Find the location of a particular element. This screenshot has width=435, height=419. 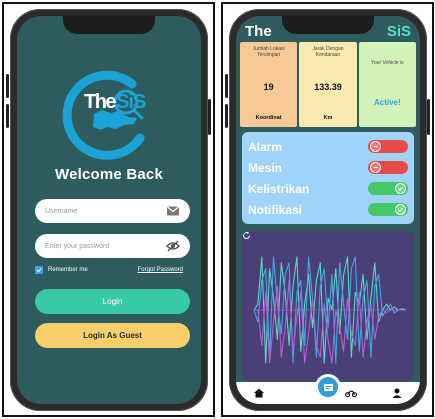

notifikasi-switch is located at coordinates (388, 209).